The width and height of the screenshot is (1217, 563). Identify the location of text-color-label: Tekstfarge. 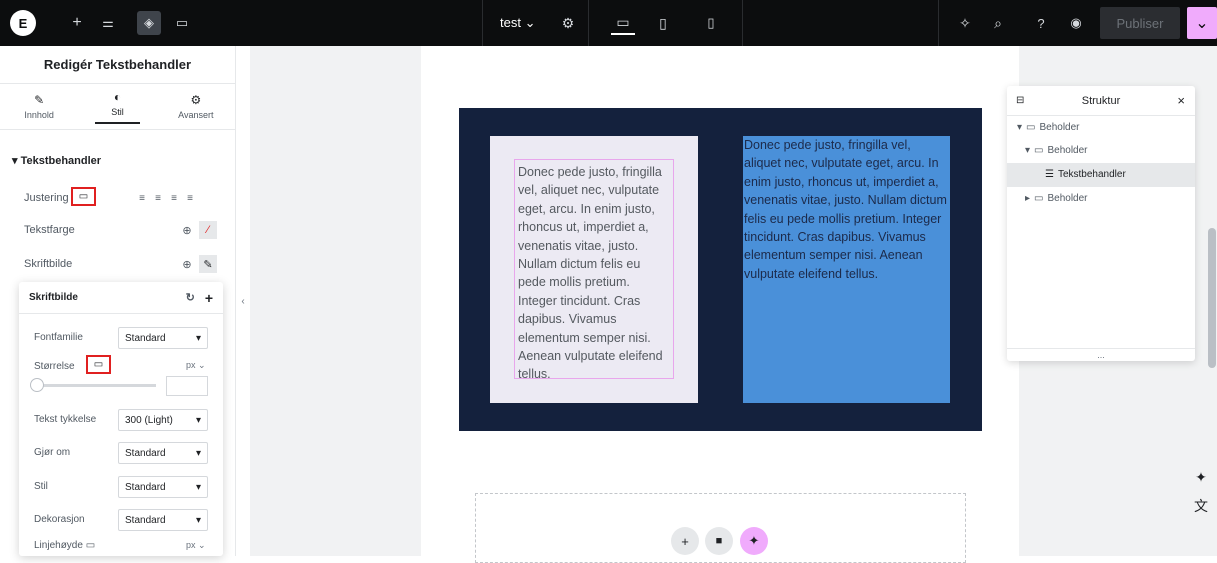
(49, 230).